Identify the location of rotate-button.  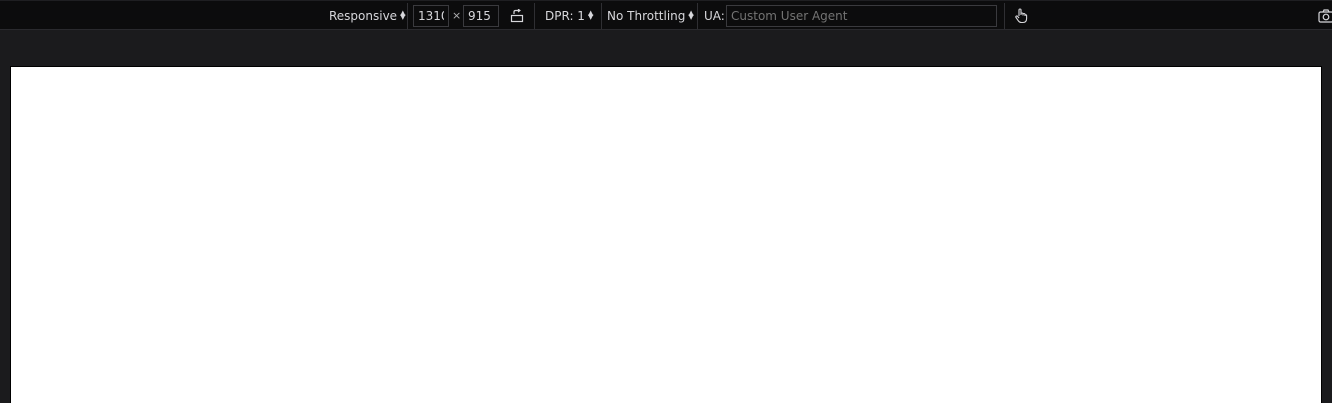
(517, 16).